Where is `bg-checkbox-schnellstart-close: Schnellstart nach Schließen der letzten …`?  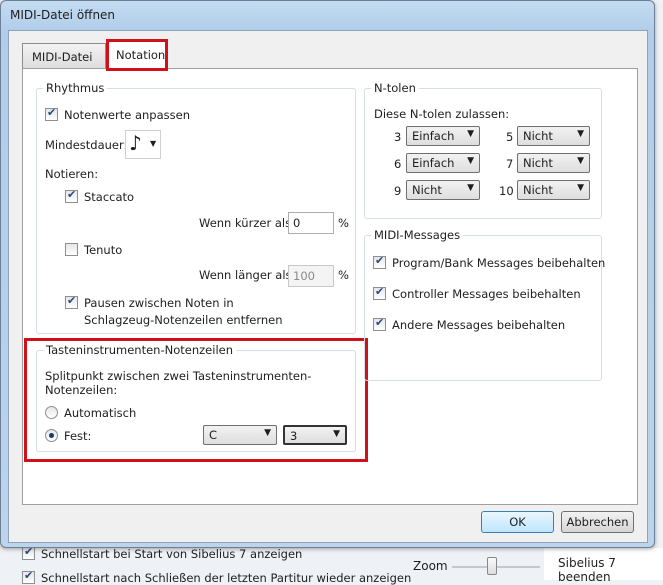 bg-checkbox-schnellstart-close: Schnellstart nach Schließen der letzten … is located at coordinates (216, 577).